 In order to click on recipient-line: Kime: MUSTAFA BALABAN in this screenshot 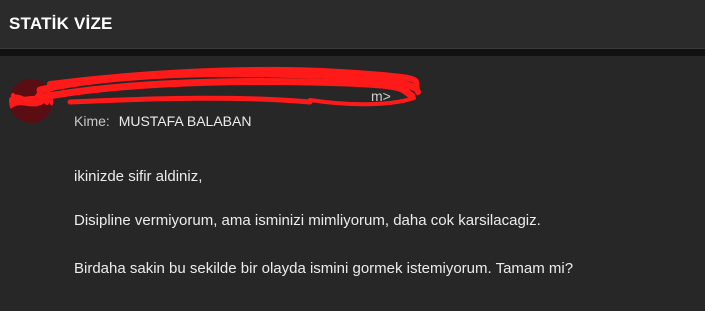, I will do `click(162, 121)`.